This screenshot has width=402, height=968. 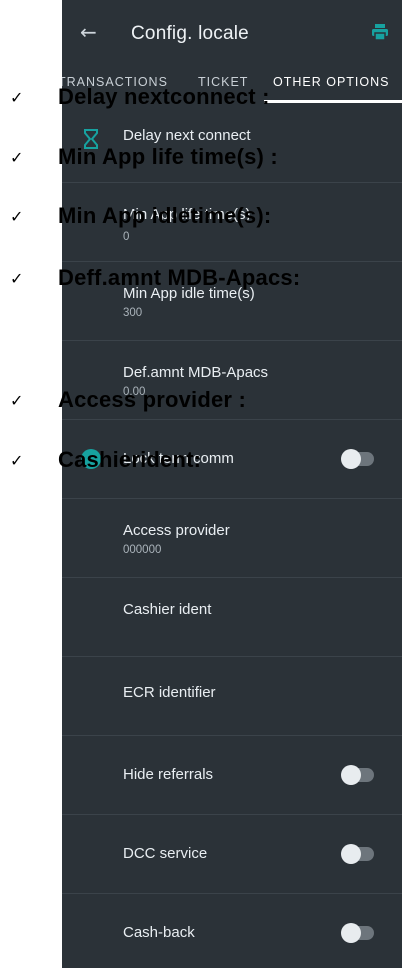 What do you see at coordinates (165, 853) in the screenshot?
I see `setting-title: DCC service` at bounding box center [165, 853].